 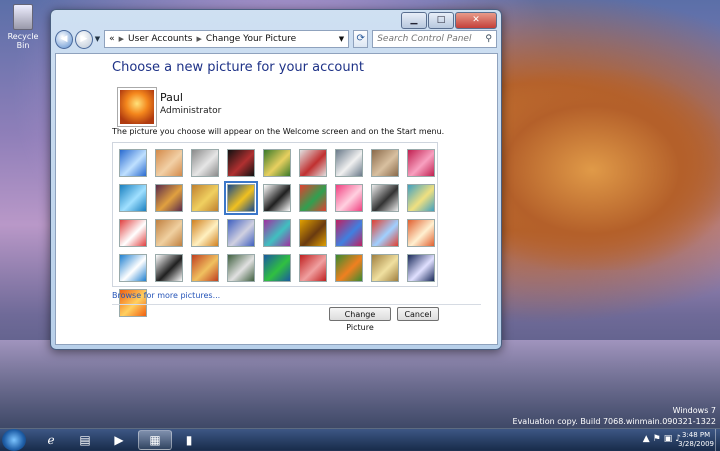 What do you see at coordinates (349, 268) in the screenshot?
I see `picture-tile-butterfly` at bounding box center [349, 268].